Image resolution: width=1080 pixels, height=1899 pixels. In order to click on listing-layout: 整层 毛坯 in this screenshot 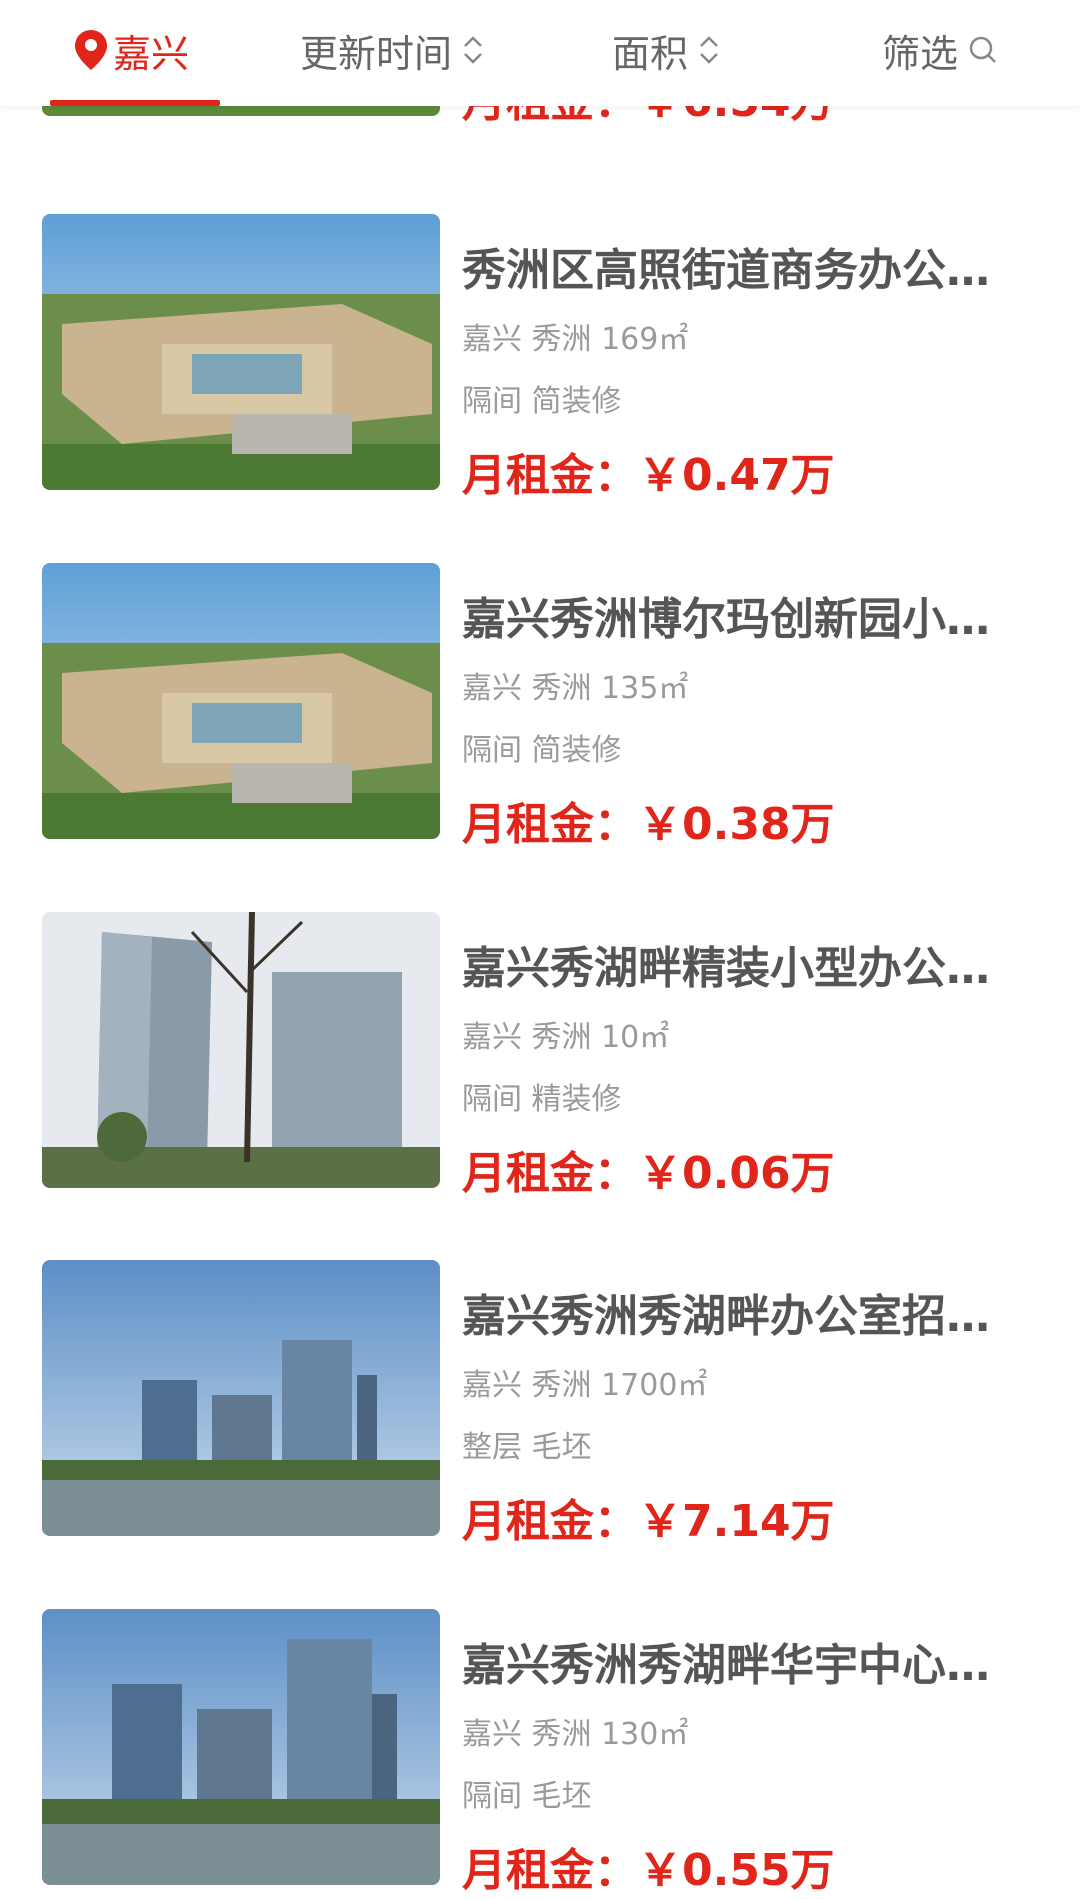, I will do `click(527, 1447)`.